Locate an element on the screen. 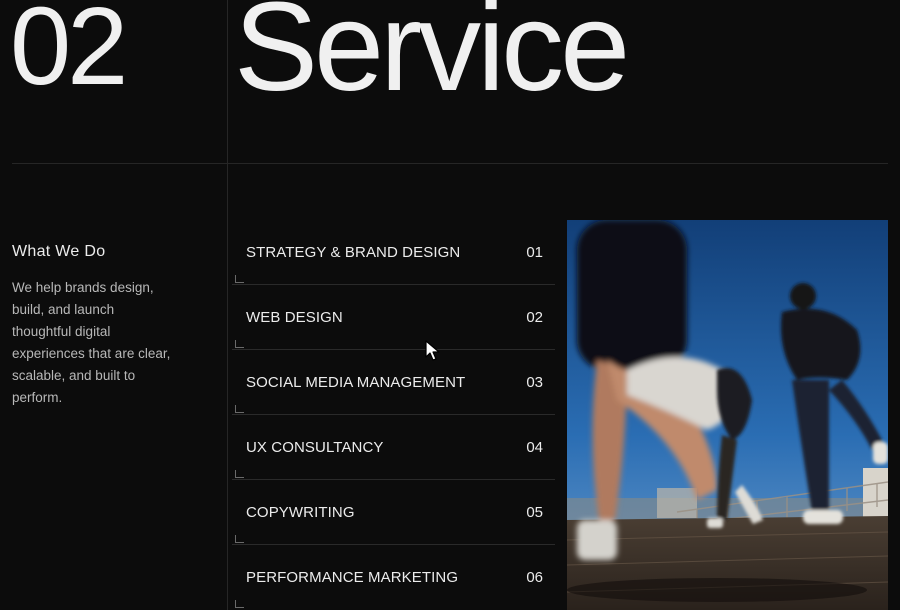 Image resolution: width=900 pixels, height=610 pixels. column-divider is located at coordinates (227, 305).